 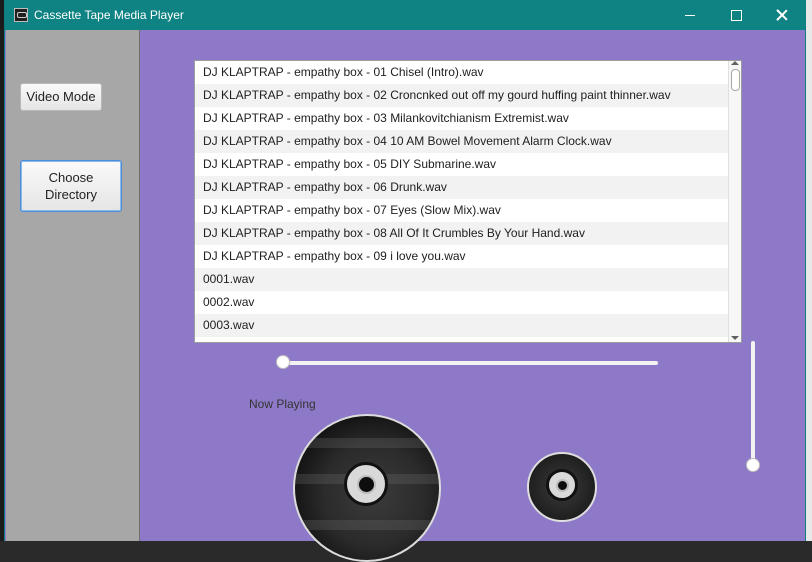 I want to click on close-icon, so click(x=782, y=15).